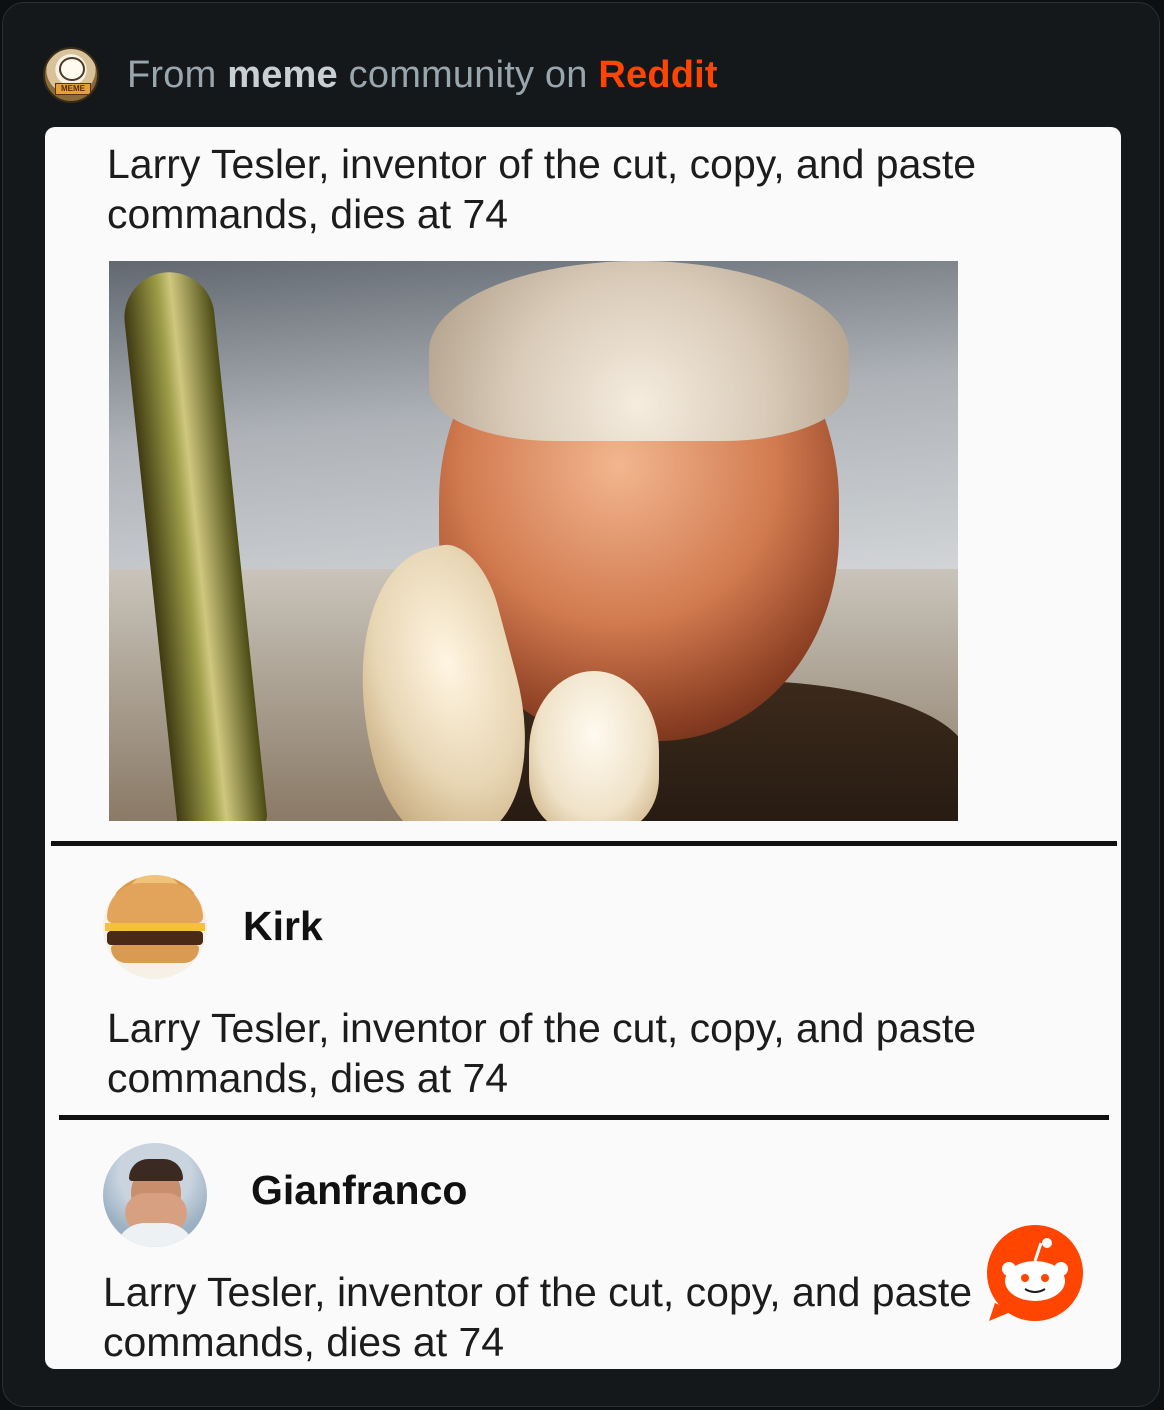 Image resolution: width=1164 pixels, height=1410 pixels. Describe the element at coordinates (283, 926) in the screenshot. I see `comment-username: Kirk` at that location.